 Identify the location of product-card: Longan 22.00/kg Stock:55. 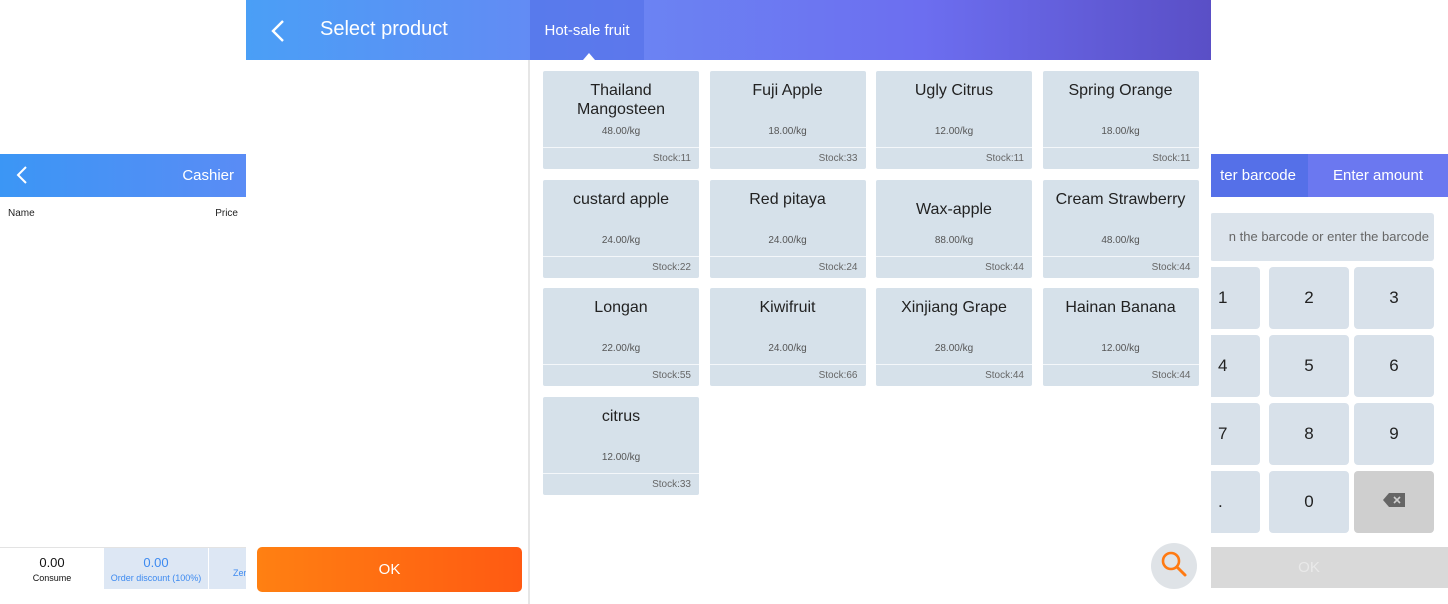
(621, 337).